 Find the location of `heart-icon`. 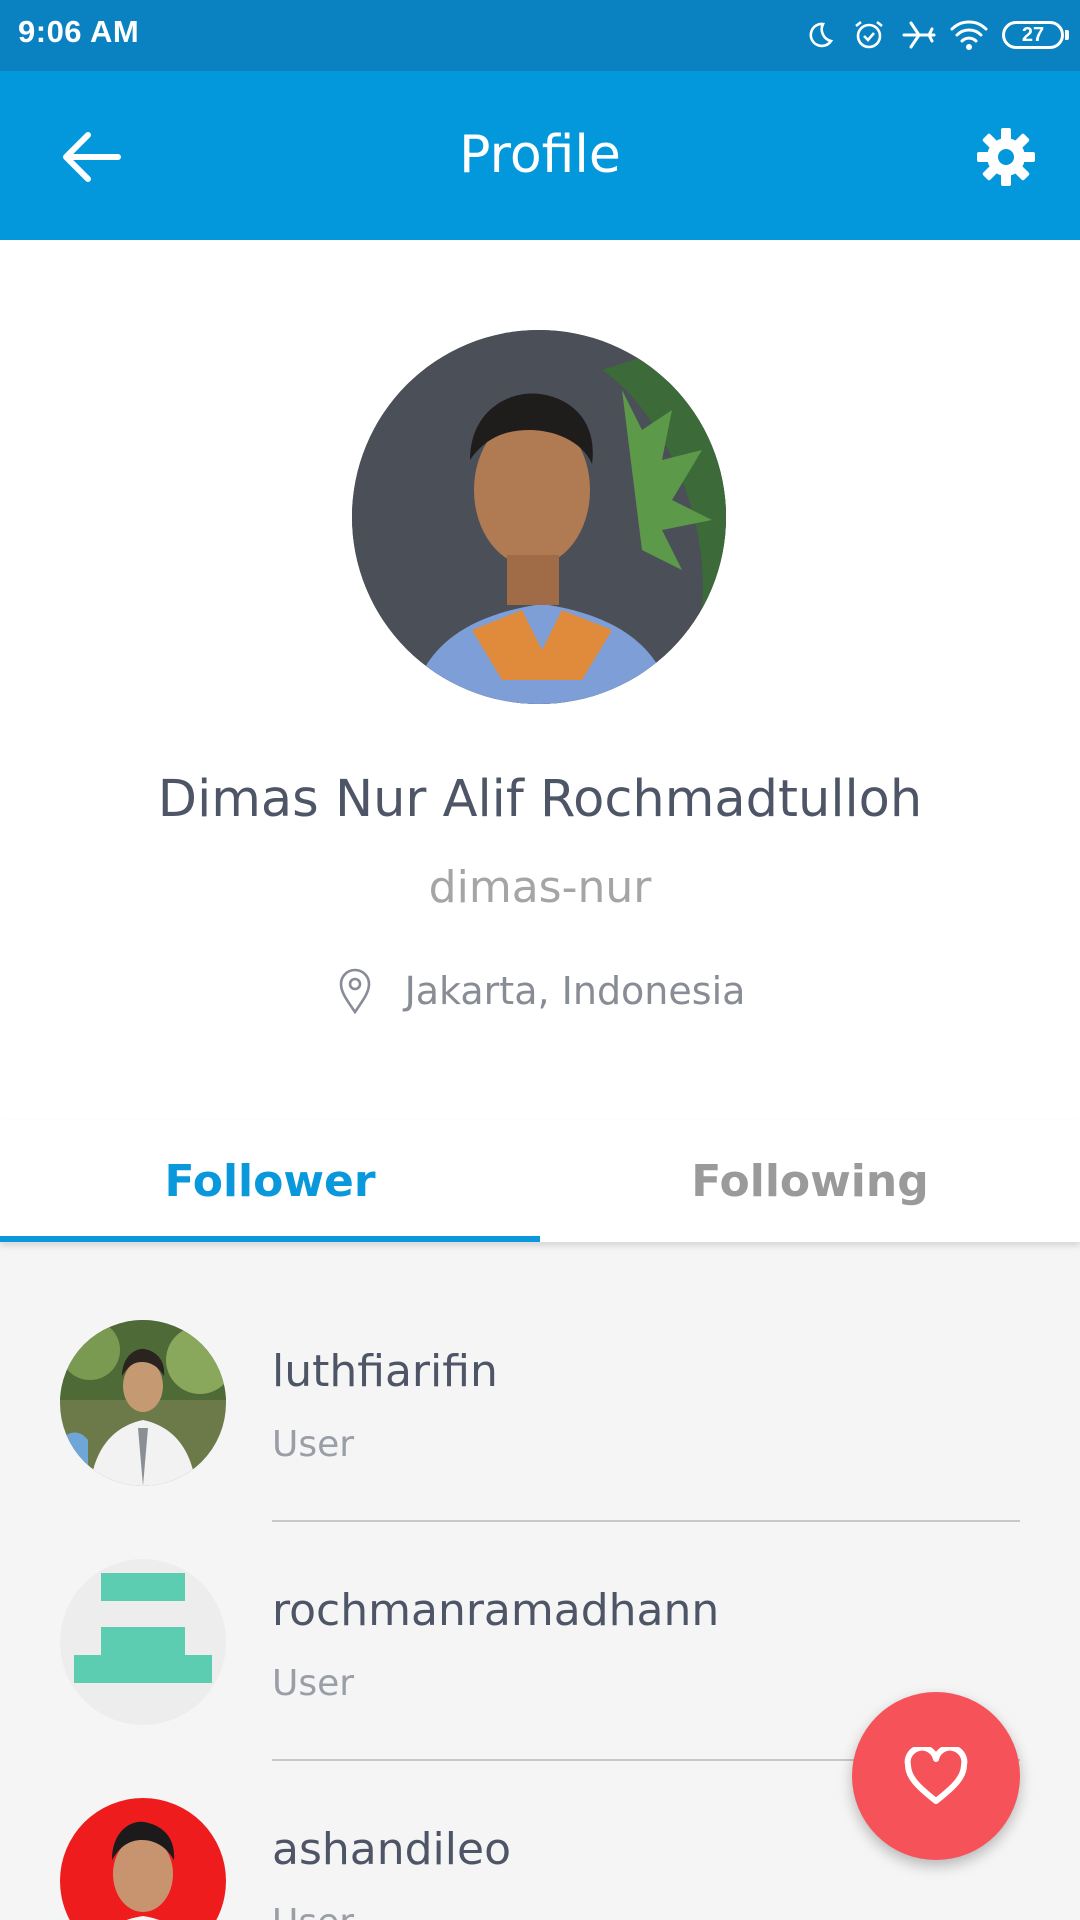

heart-icon is located at coordinates (936, 1775).